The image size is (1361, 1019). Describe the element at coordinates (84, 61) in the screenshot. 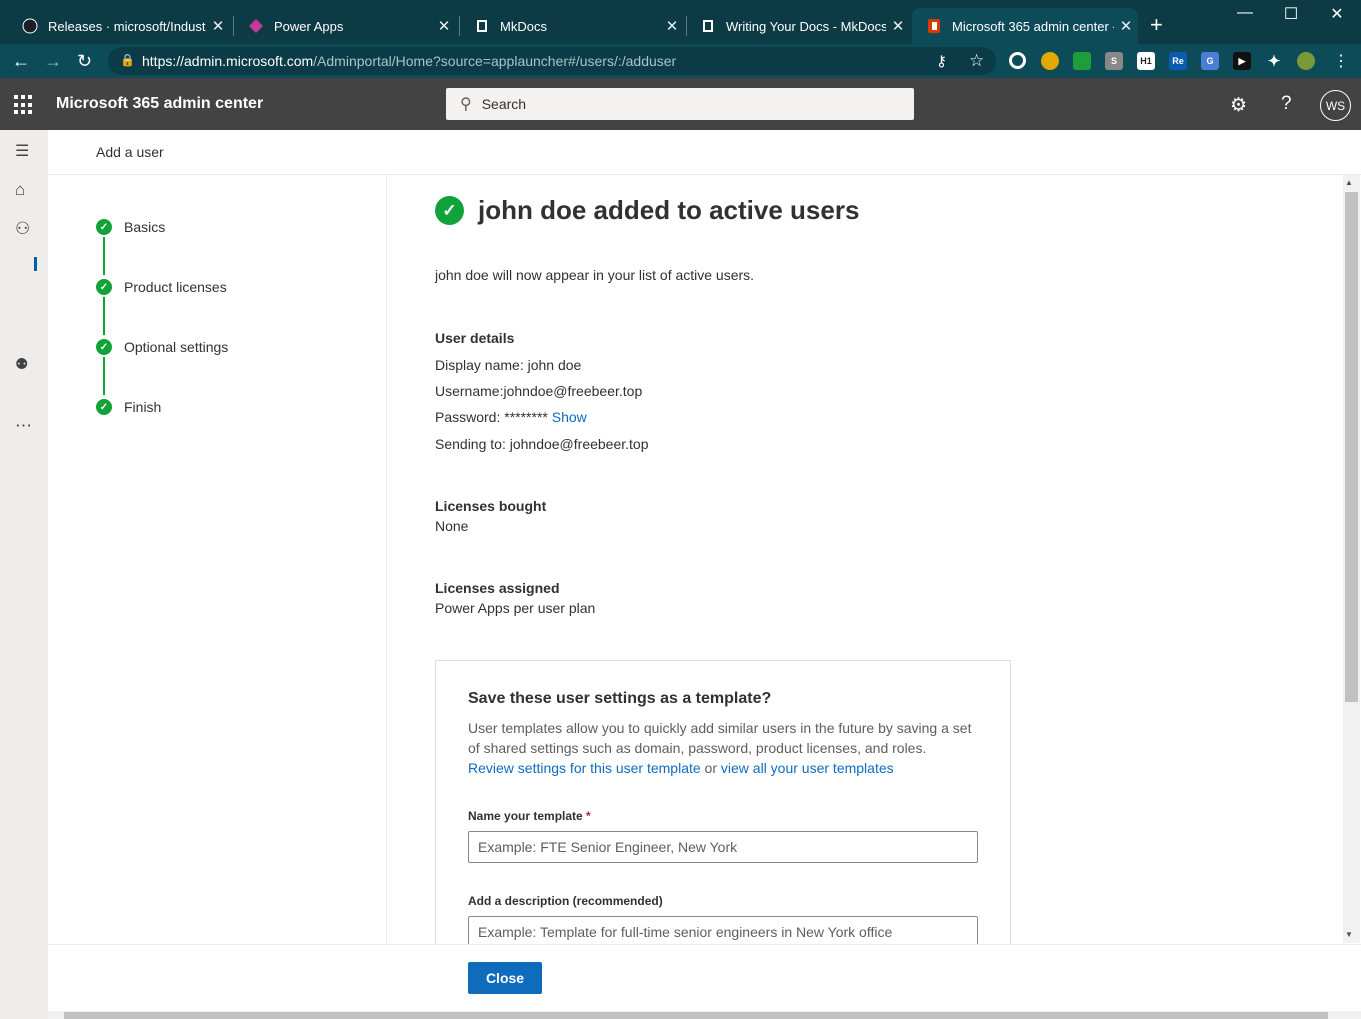

I see `reload-icon: ↻` at that location.